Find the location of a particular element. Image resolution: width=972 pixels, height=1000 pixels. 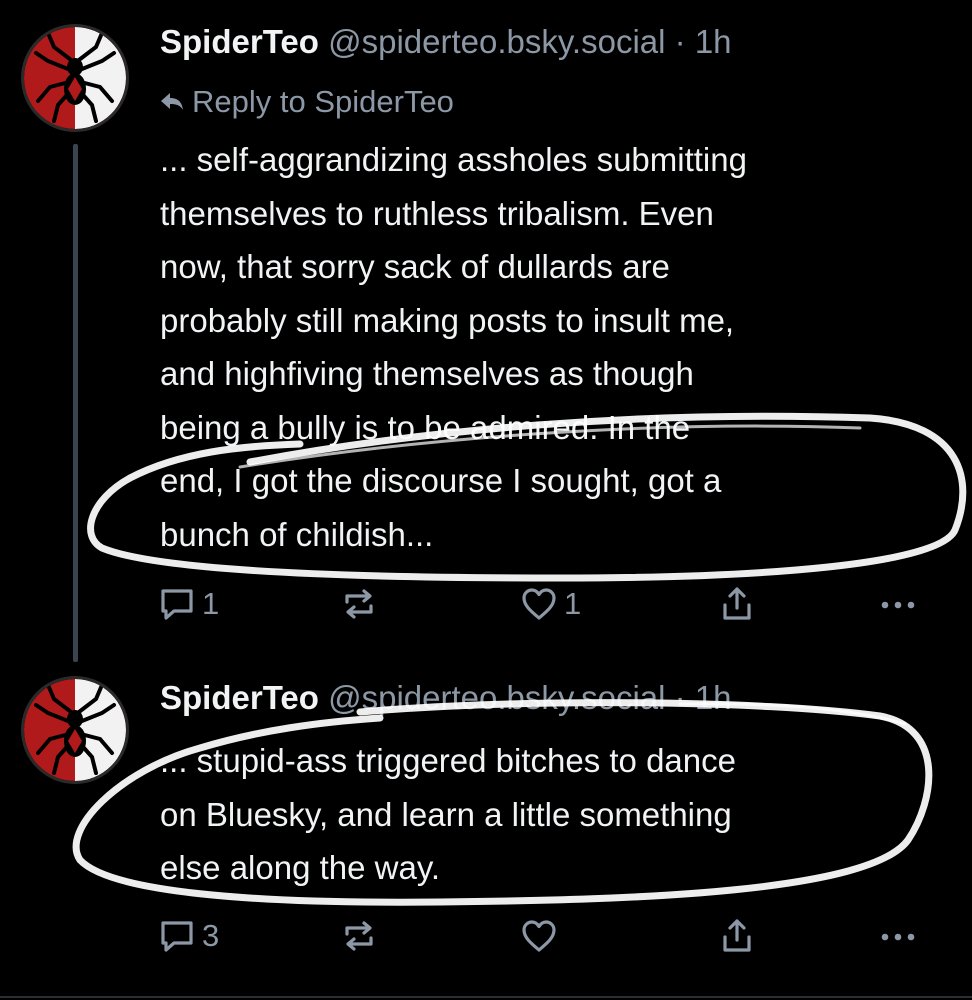

reply-to-label: Reply to SpiderTeo is located at coordinates (323, 101).